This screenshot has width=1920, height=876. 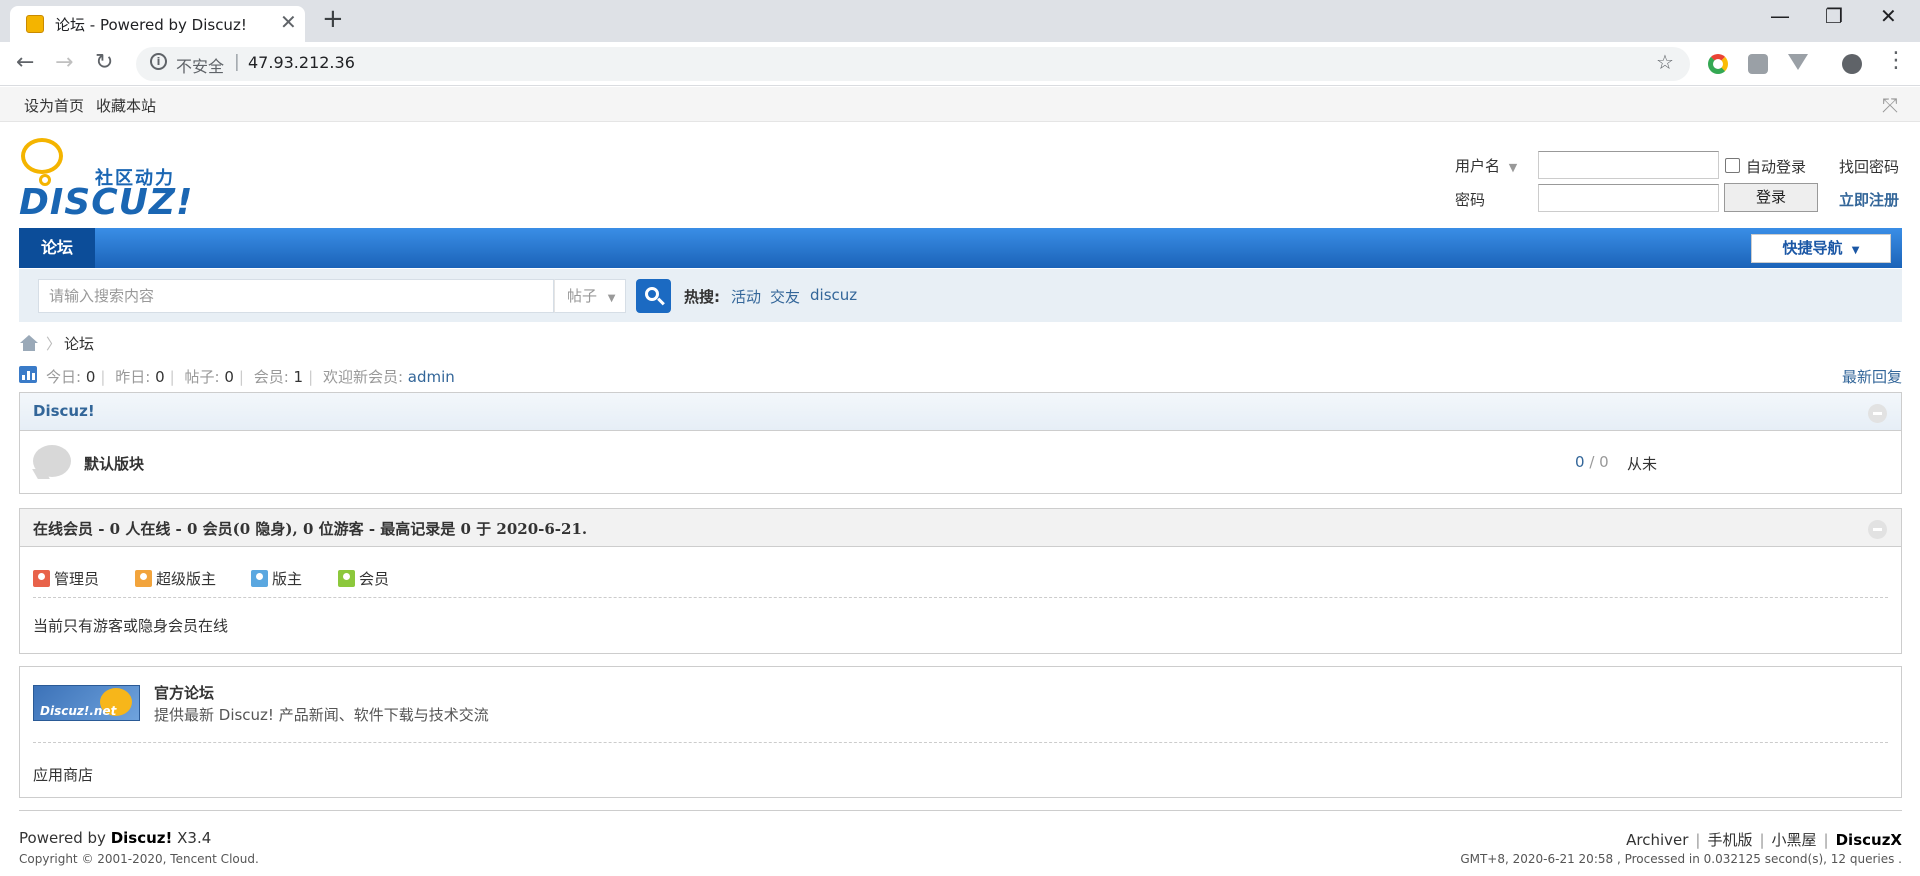 I want to click on login-button: 登录, so click(x=1771, y=197).